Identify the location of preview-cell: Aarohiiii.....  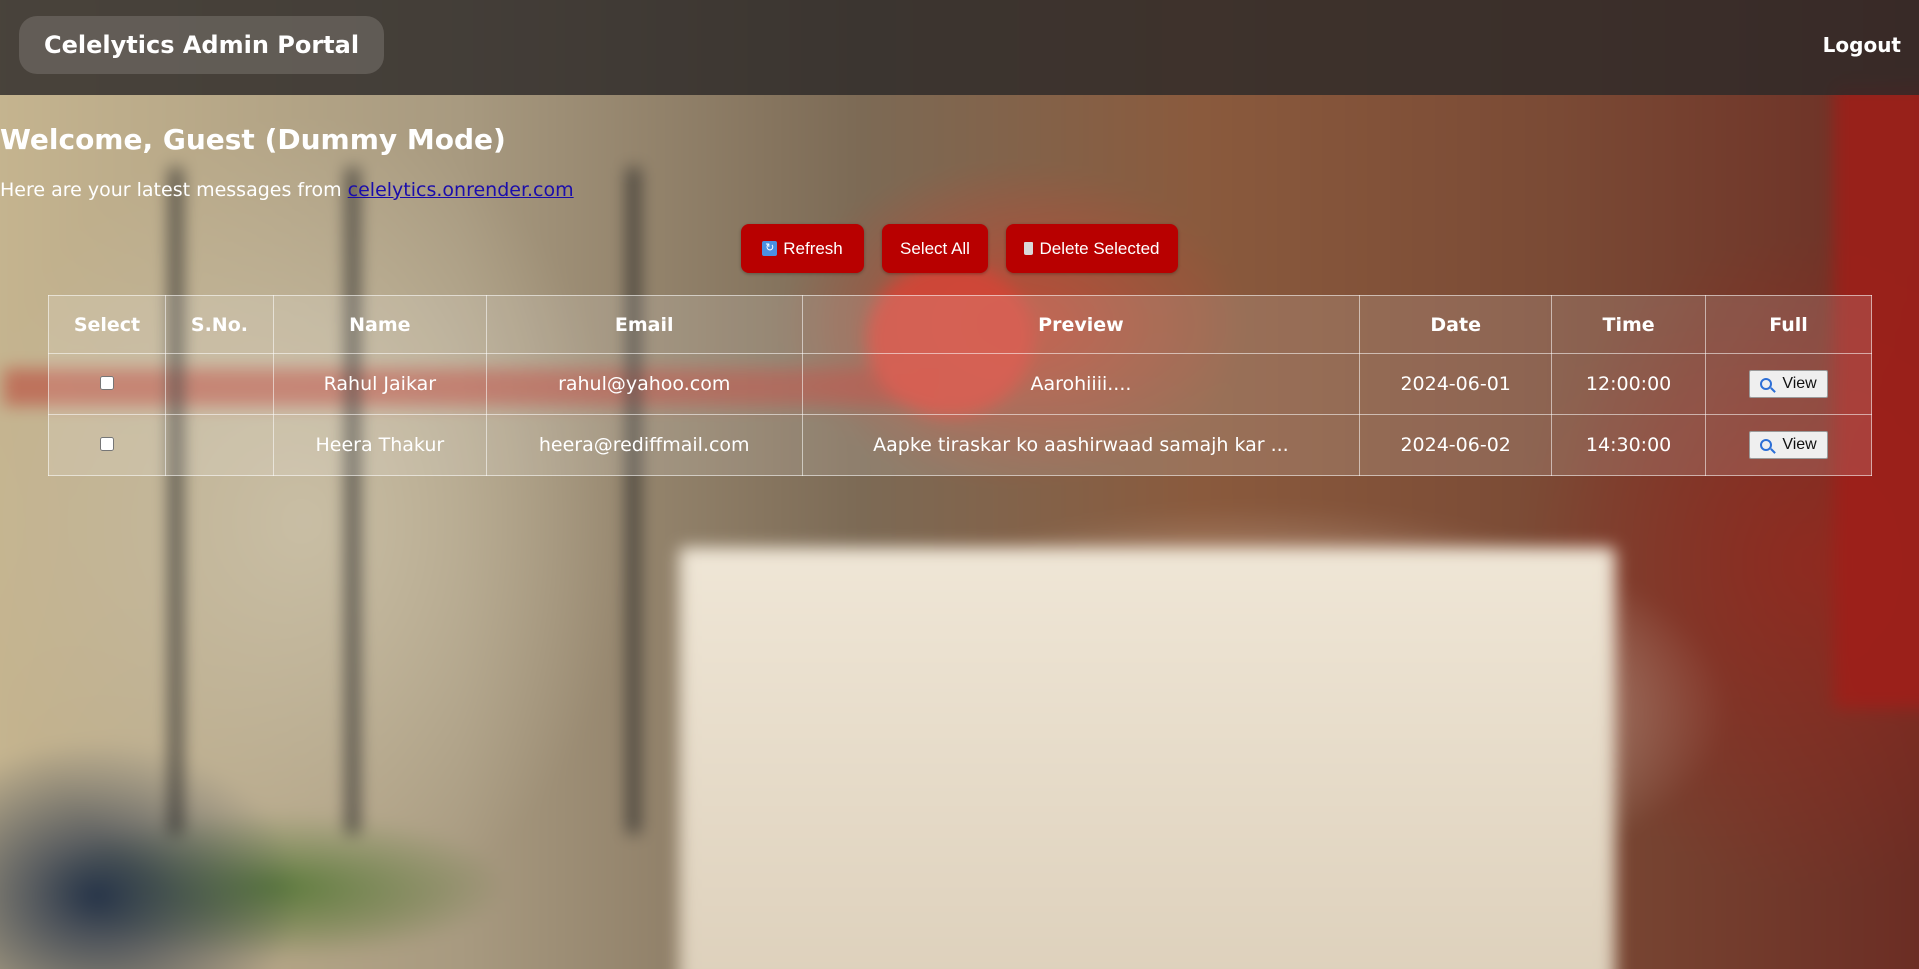
(1081, 384).